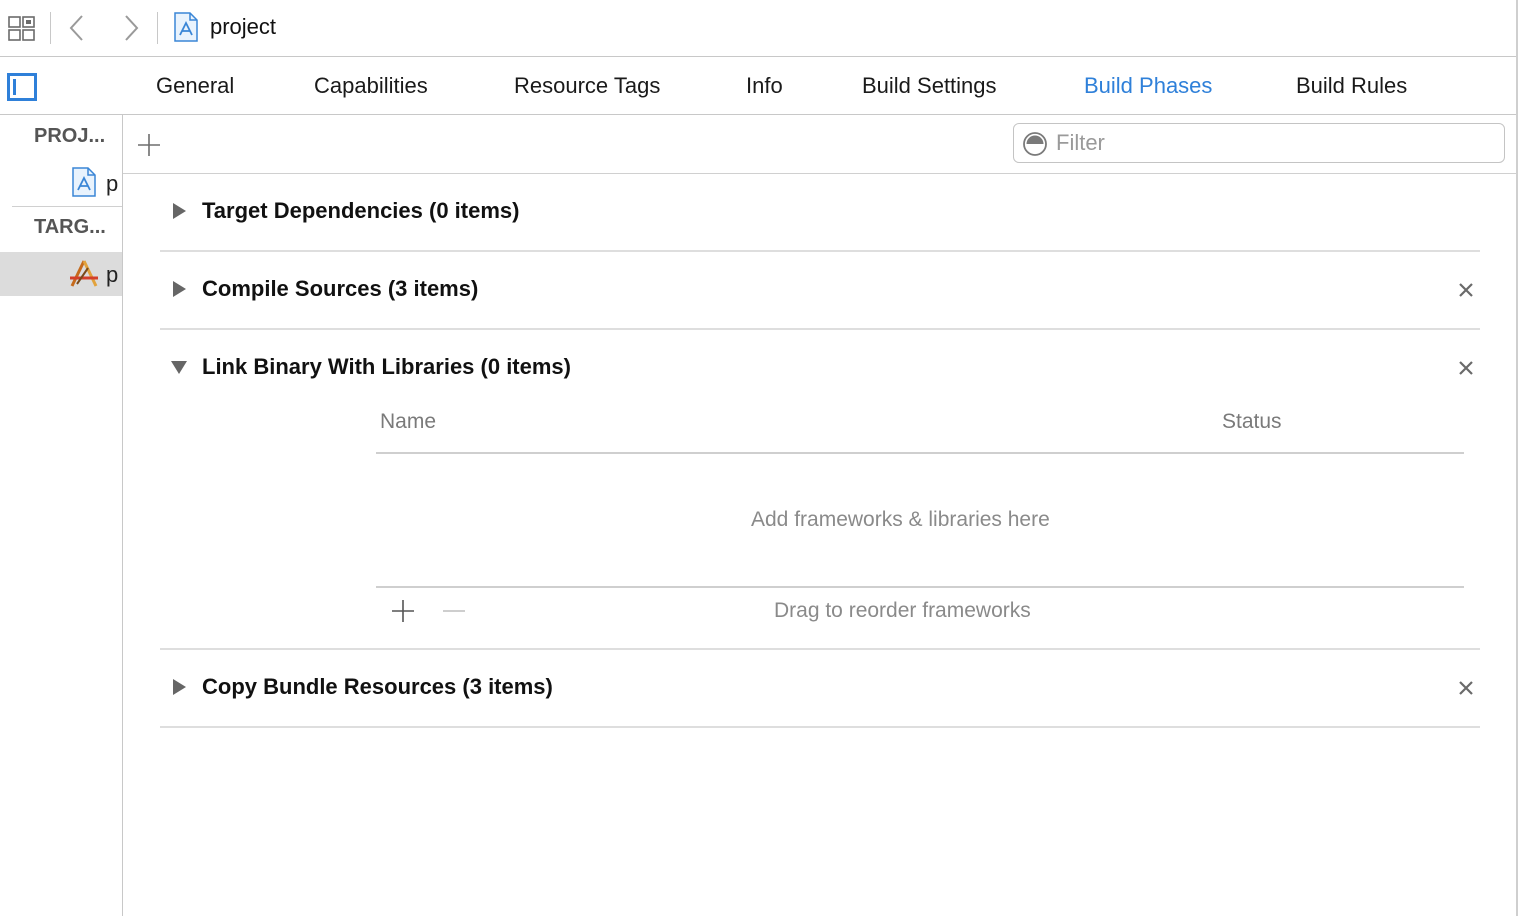 The height and width of the screenshot is (916, 1518). What do you see at coordinates (195, 86) in the screenshot?
I see `tab-general: General` at bounding box center [195, 86].